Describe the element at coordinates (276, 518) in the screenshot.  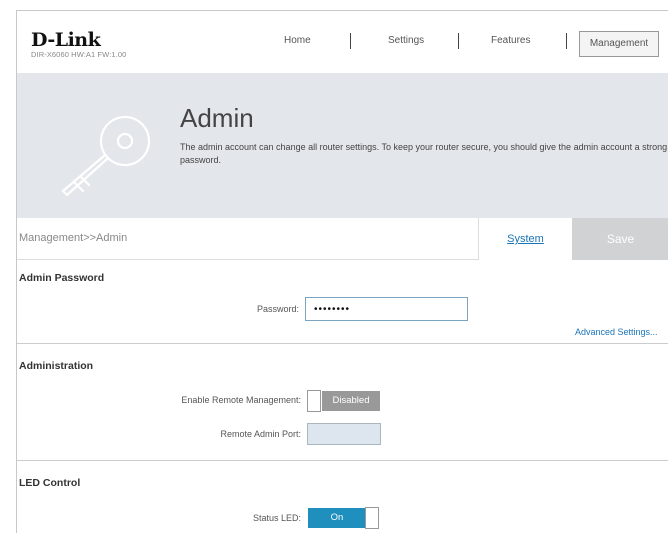
I see `status-led-label: Status LED:` at that location.